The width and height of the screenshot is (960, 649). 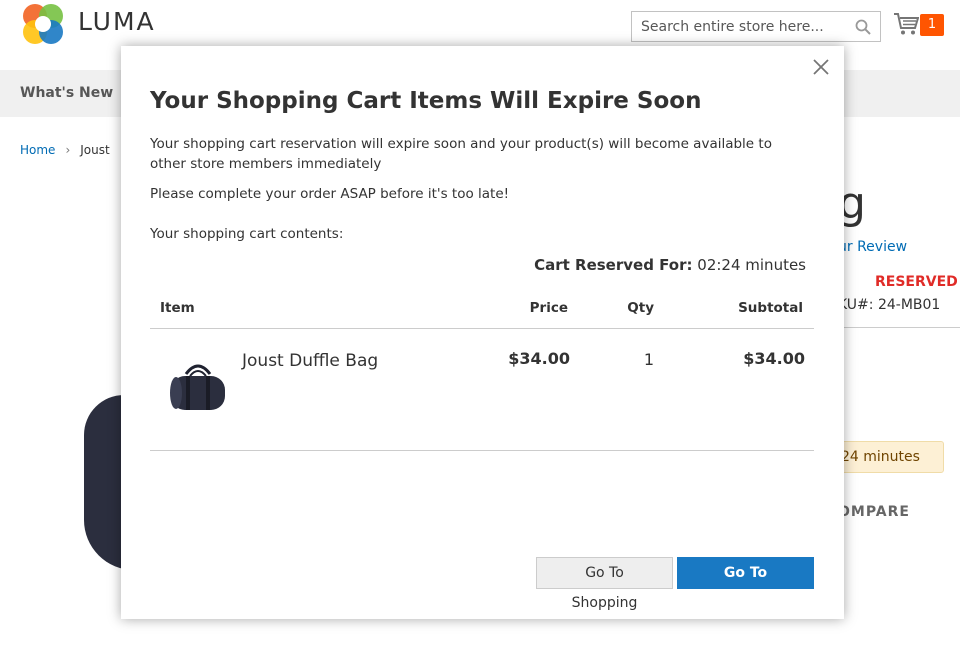 I want to click on search-icon, so click(x=863, y=27).